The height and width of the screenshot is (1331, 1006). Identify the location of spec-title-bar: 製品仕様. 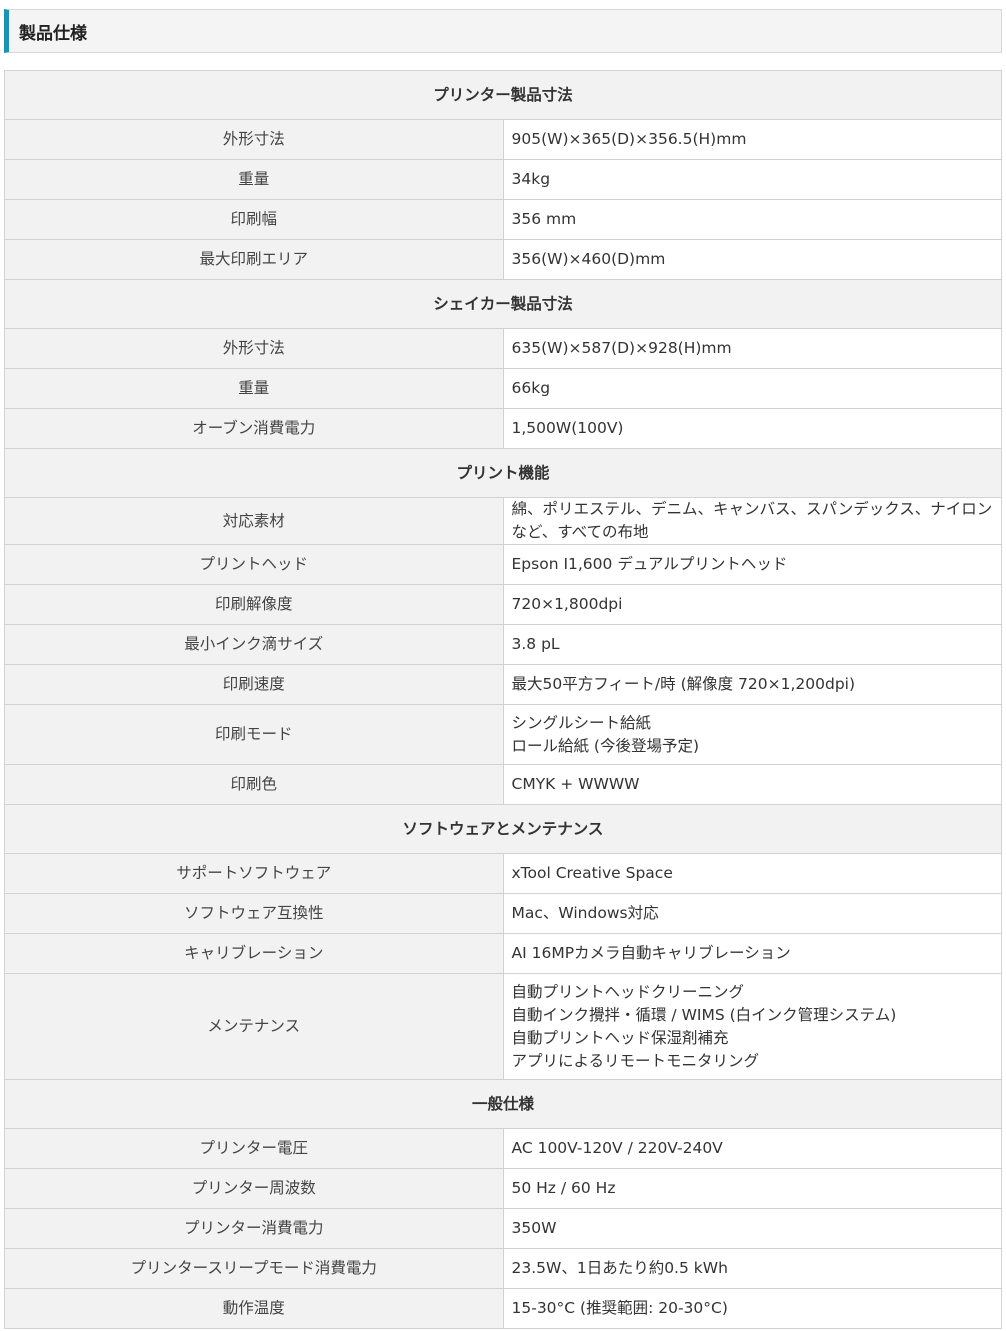
(503, 31).